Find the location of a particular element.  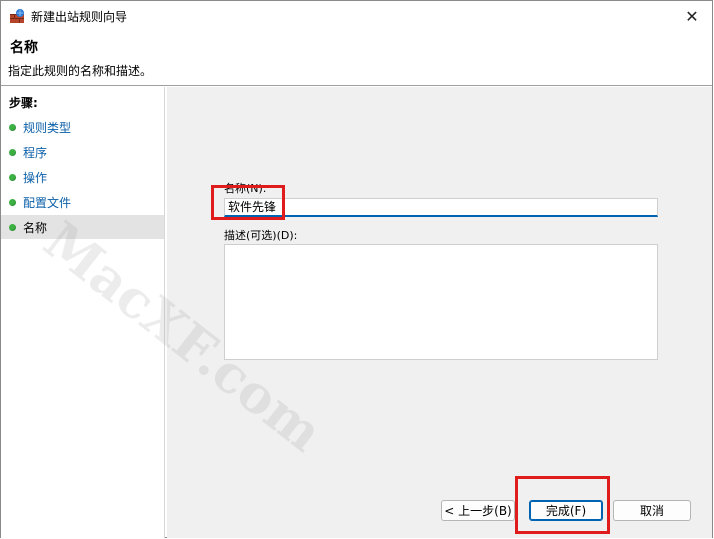

page-title: 名称 is located at coordinates (24, 48).